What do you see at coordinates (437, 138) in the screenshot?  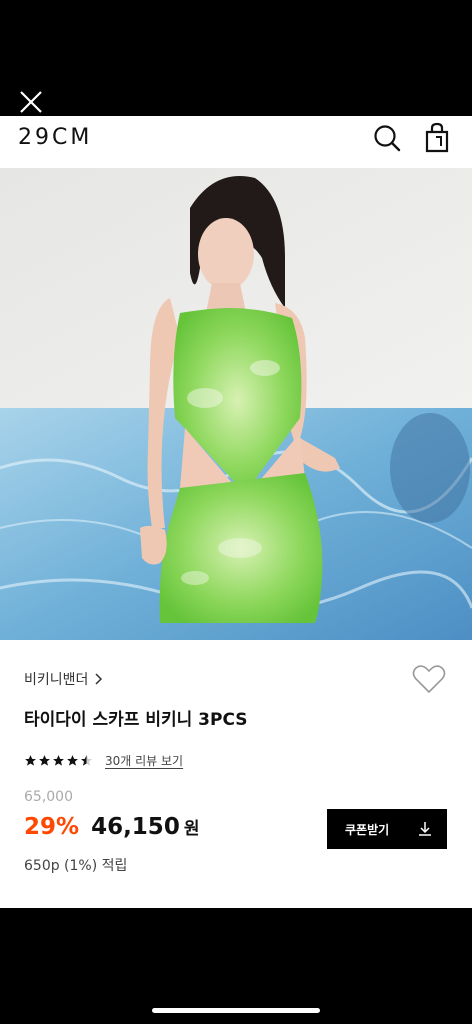 I see `shopping-bag-icon` at bounding box center [437, 138].